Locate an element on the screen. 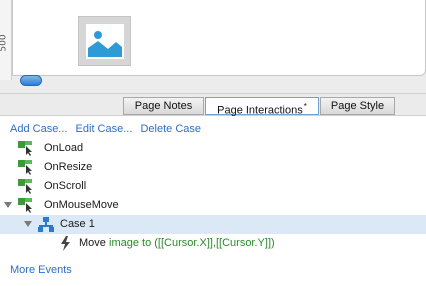 The image size is (426, 286). event-label: OnResize is located at coordinates (68, 167).